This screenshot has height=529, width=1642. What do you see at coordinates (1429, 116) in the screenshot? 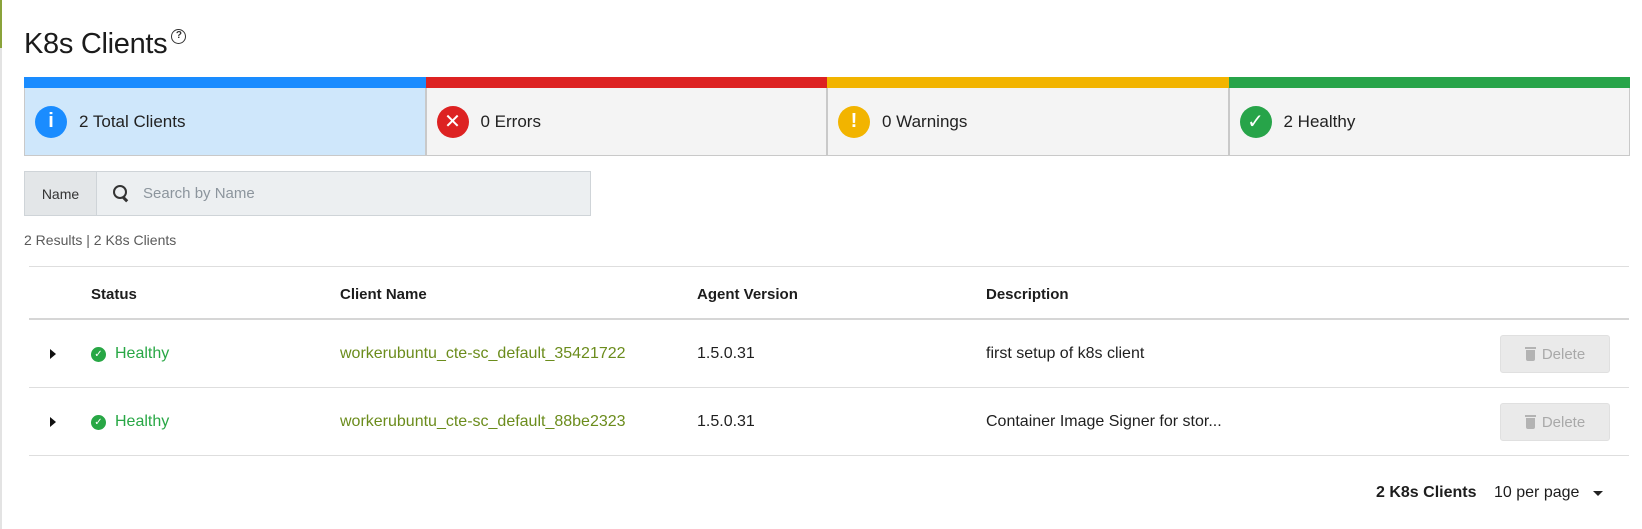
I see `card-healthy: ✓ 2 Healthy` at bounding box center [1429, 116].